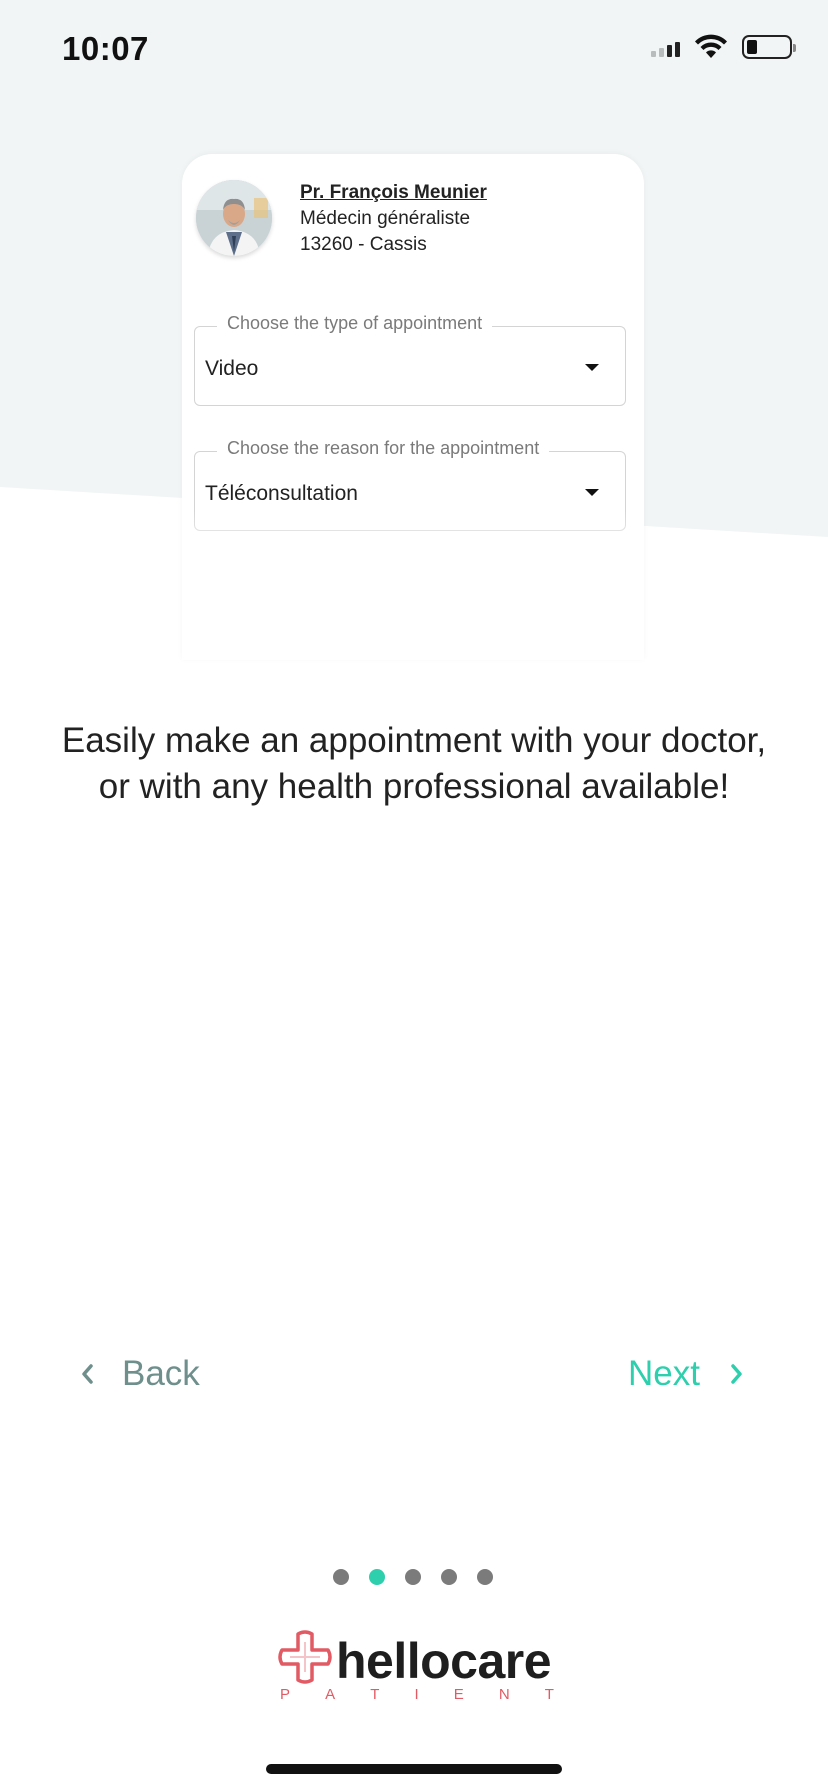 This screenshot has width=828, height=1792. I want to click on logo-sub-letter: A, so click(330, 1694).